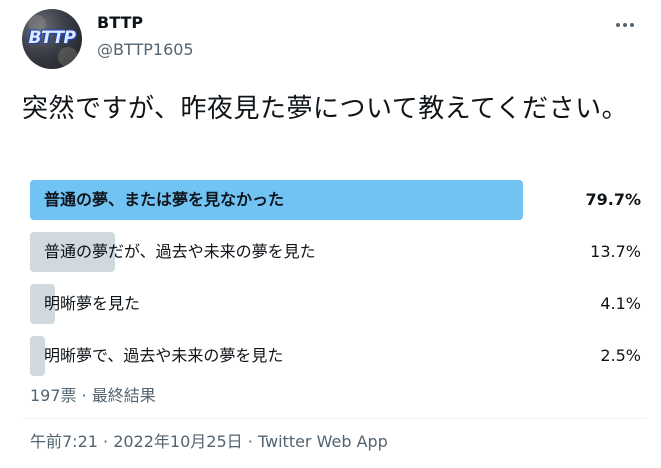 Image resolution: width=661 pixels, height=468 pixels. What do you see at coordinates (37, 356) in the screenshot?
I see `poll-result-bar` at bounding box center [37, 356].